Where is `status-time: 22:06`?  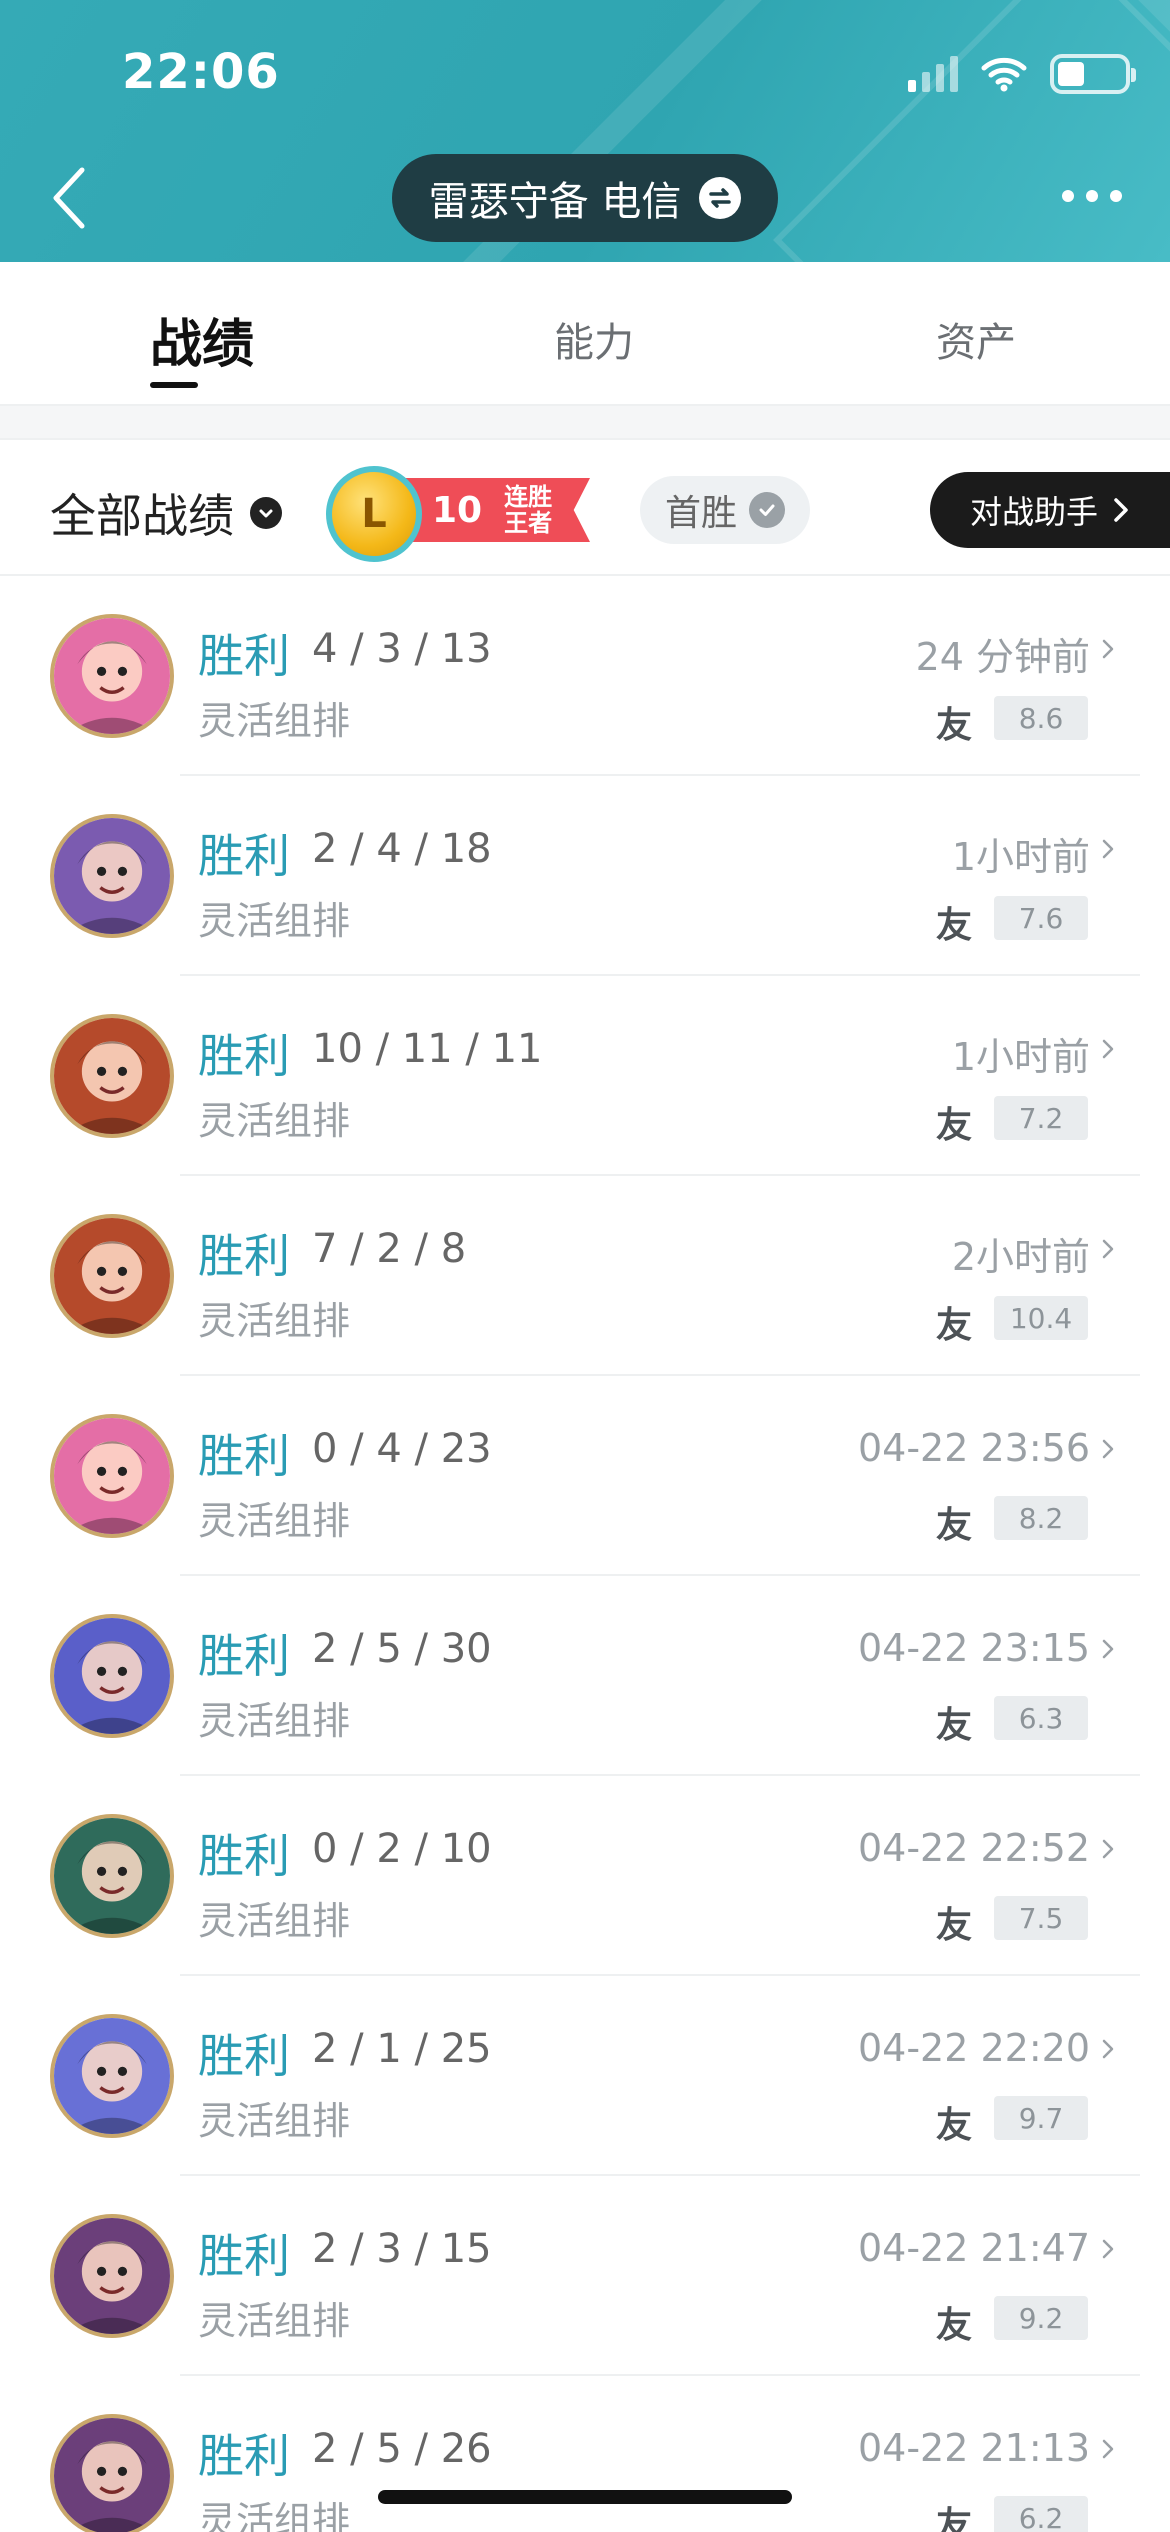 status-time: 22:06 is located at coordinates (201, 72).